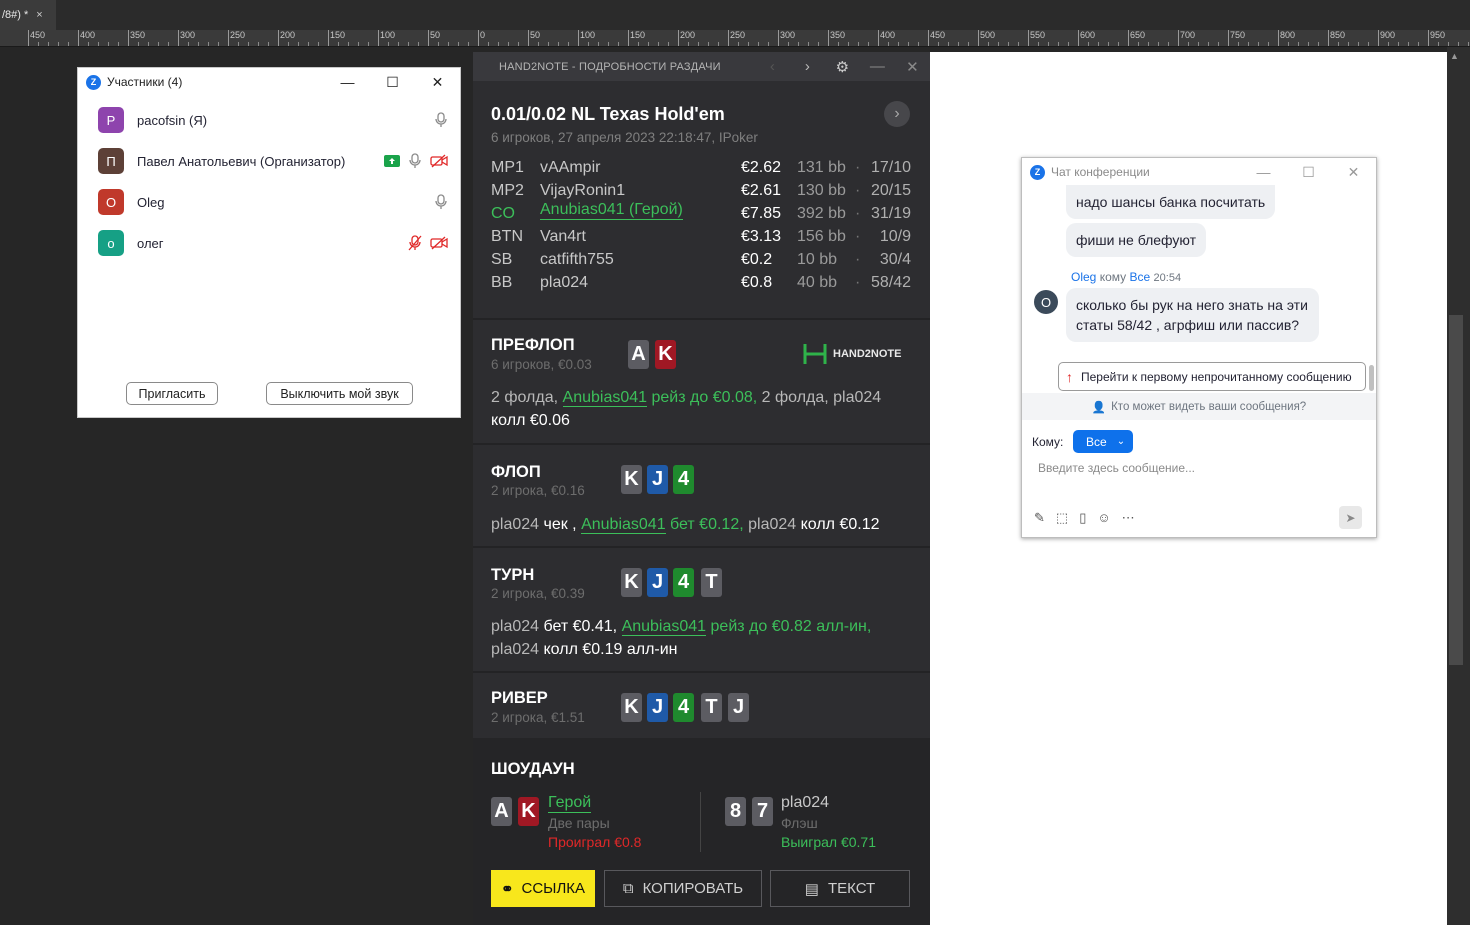 The image size is (1470, 925). What do you see at coordinates (693, 888) in the screenshot?
I see `button-label: КОПИРОВАТЬ` at bounding box center [693, 888].